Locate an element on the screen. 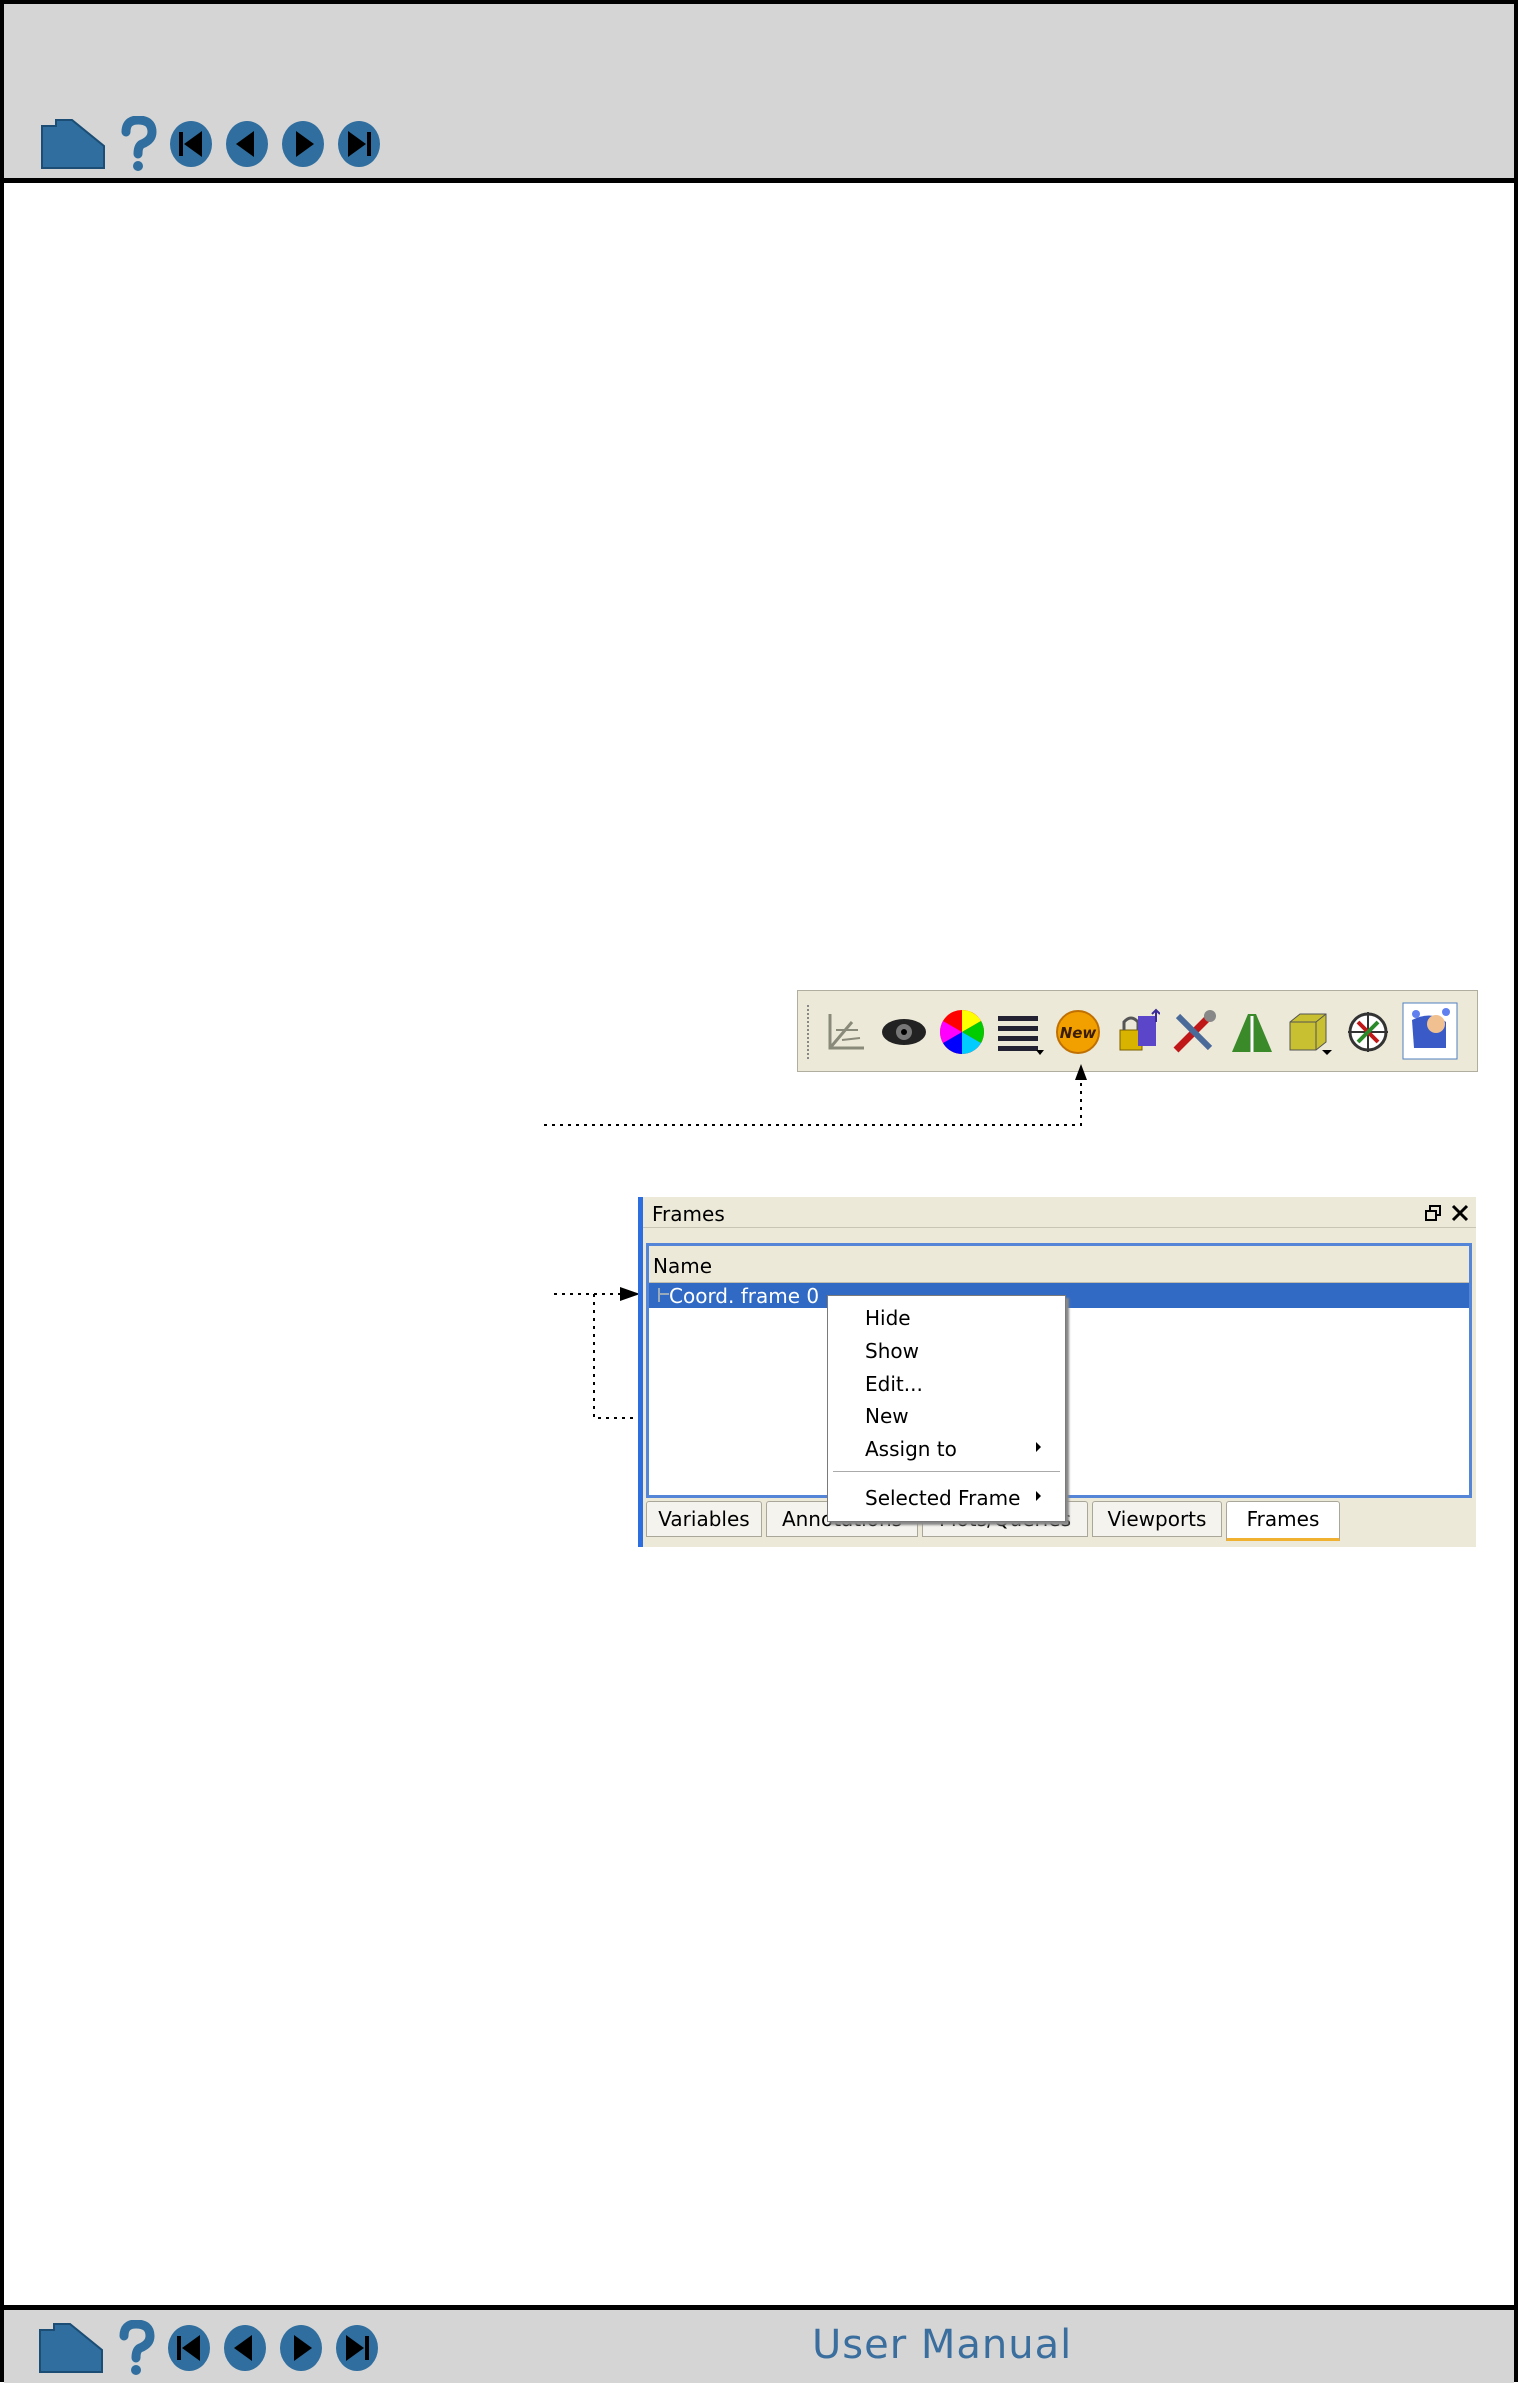 Image resolution: width=1518 pixels, height=2383 pixels. frames-panel-title: Frames is located at coordinates (688, 1214).